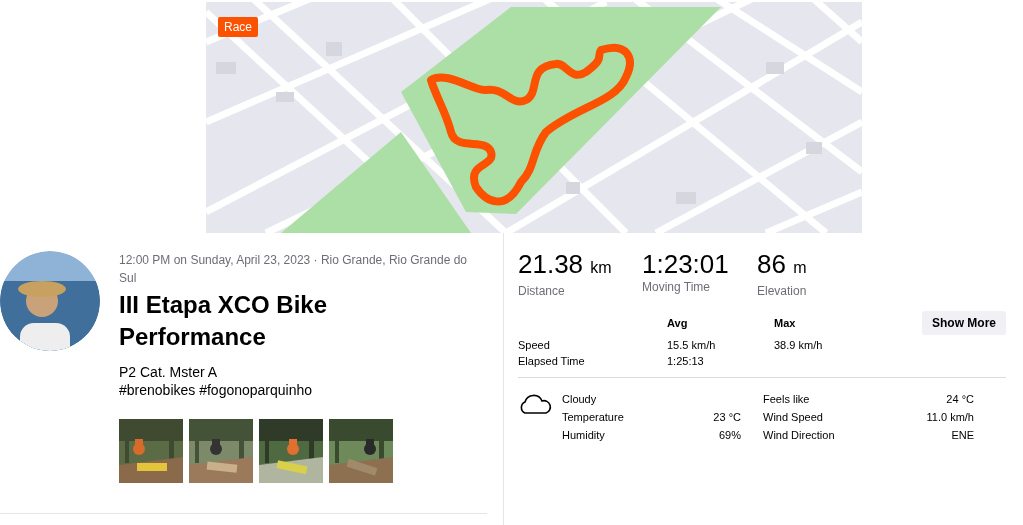 The height and width of the screenshot is (525, 1023). I want to click on column-header: Avg, so click(678, 323).